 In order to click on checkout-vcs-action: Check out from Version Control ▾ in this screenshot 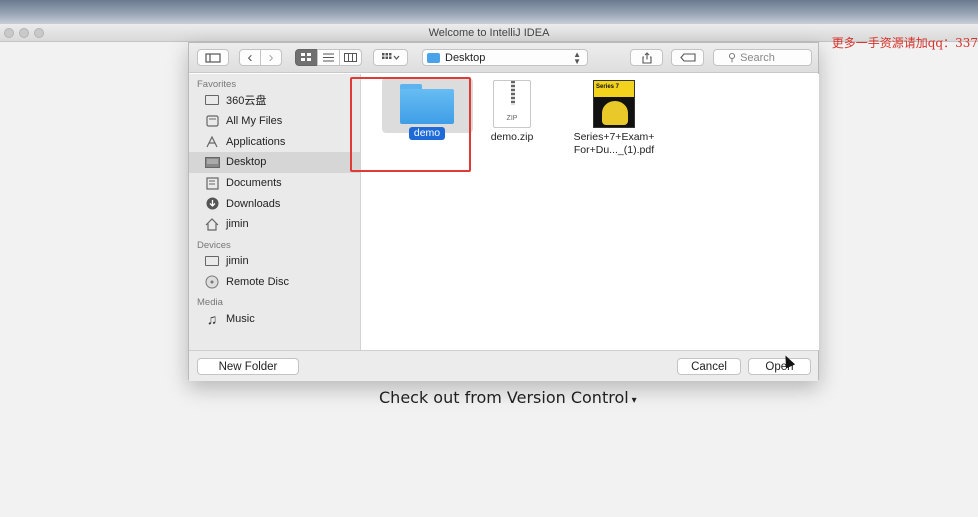, I will do `click(508, 397)`.